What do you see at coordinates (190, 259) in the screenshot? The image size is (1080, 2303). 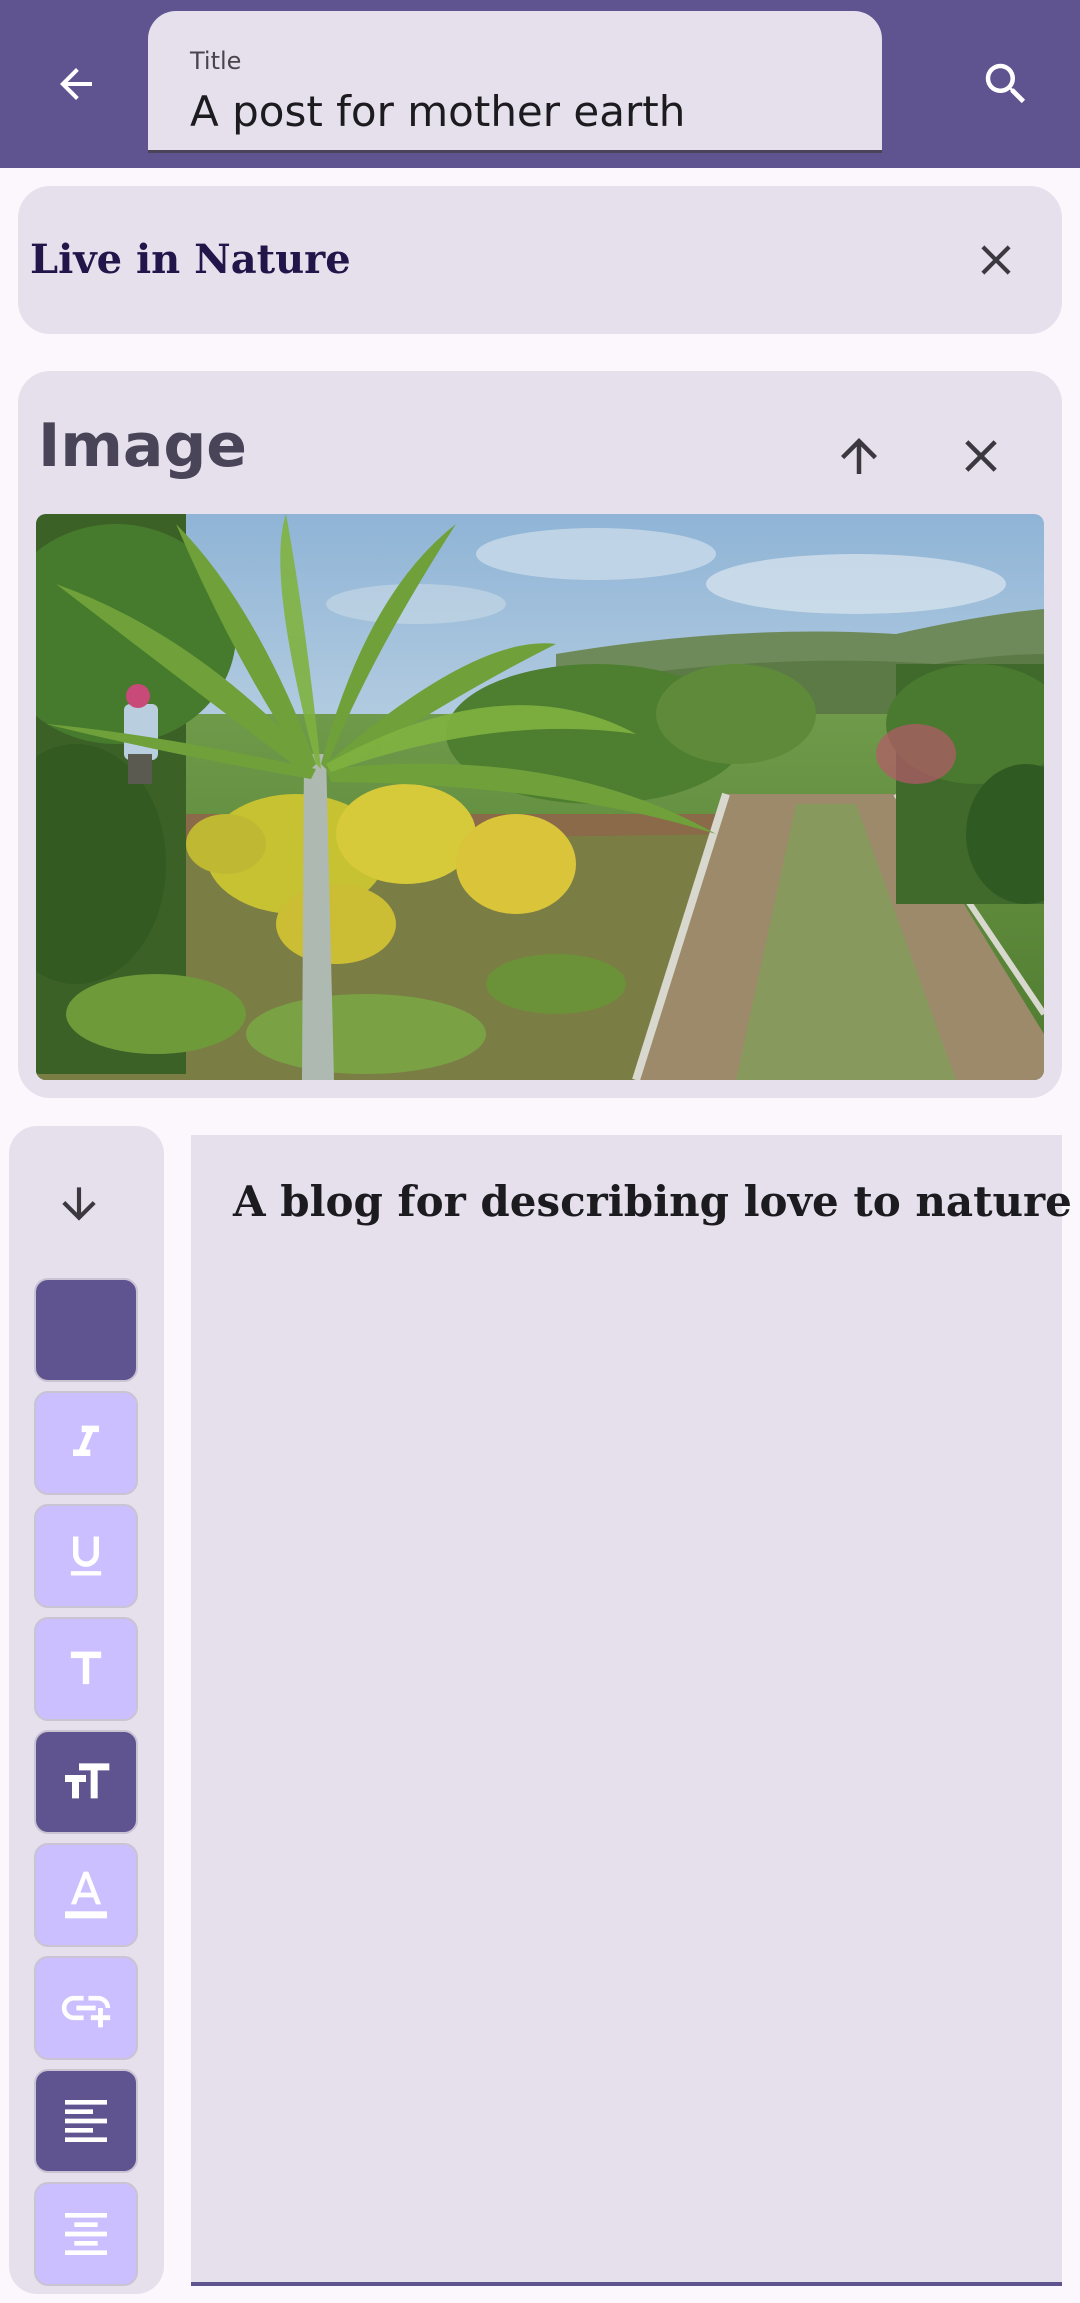 I see `tag-label: Live in Nature` at bounding box center [190, 259].